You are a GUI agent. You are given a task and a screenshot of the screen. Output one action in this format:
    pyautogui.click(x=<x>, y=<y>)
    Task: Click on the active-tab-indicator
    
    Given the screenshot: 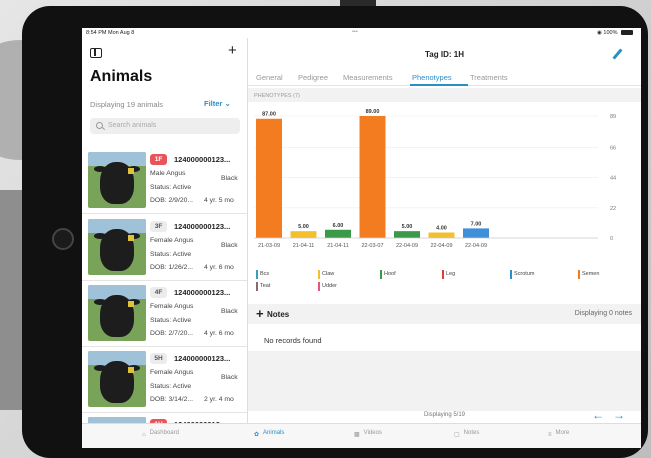 What is the action you would take?
    pyautogui.click(x=439, y=85)
    